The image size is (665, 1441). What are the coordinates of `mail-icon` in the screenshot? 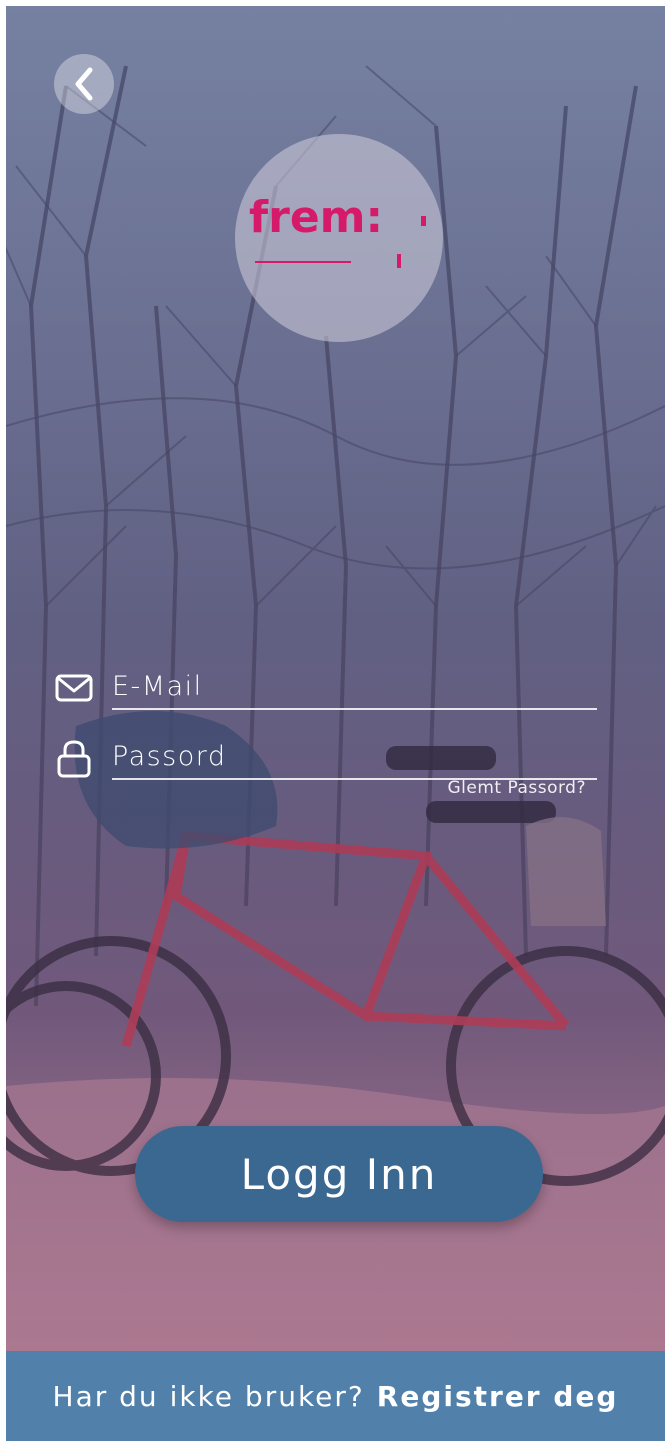 It's located at (74, 688).